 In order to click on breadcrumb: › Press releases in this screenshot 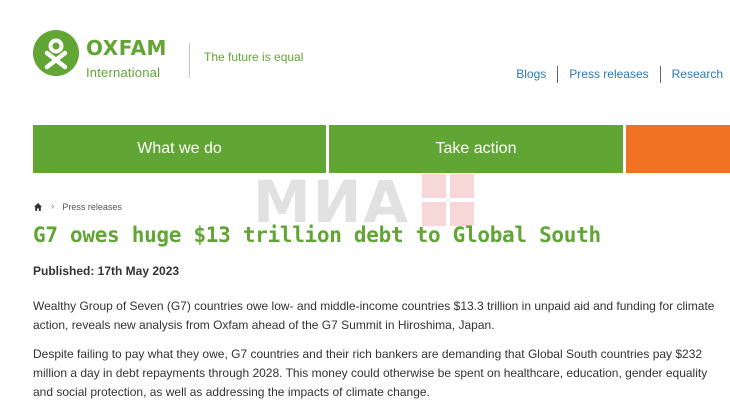, I will do `click(77, 206)`.